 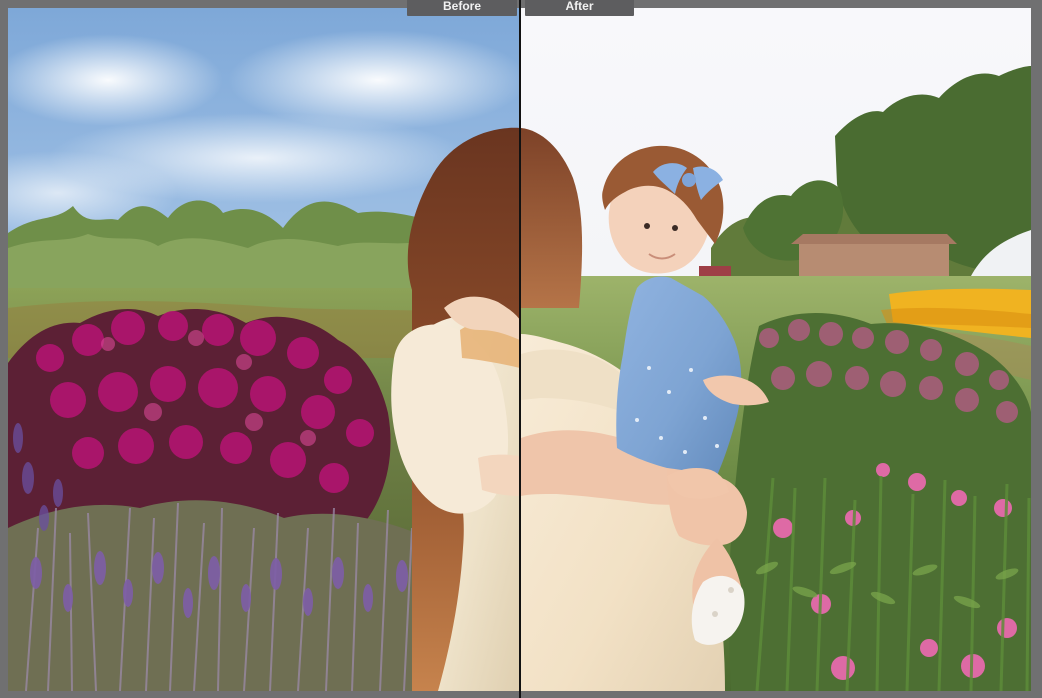 I want to click on comparison-divider, so click(x=520, y=349).